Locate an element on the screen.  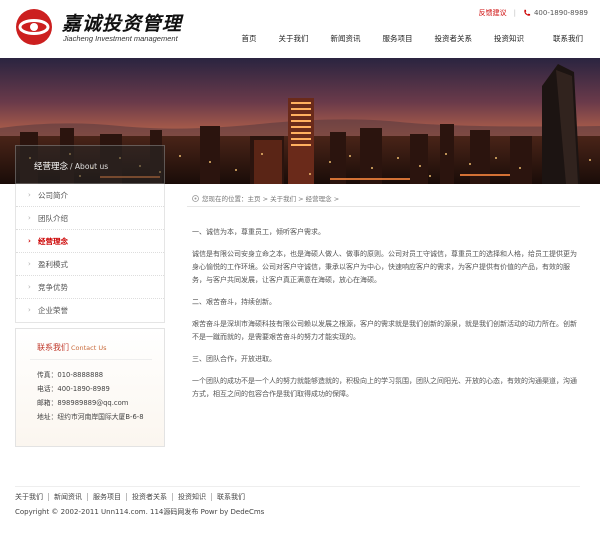
nav-home: 首页 is located at coordinates (249, 38).